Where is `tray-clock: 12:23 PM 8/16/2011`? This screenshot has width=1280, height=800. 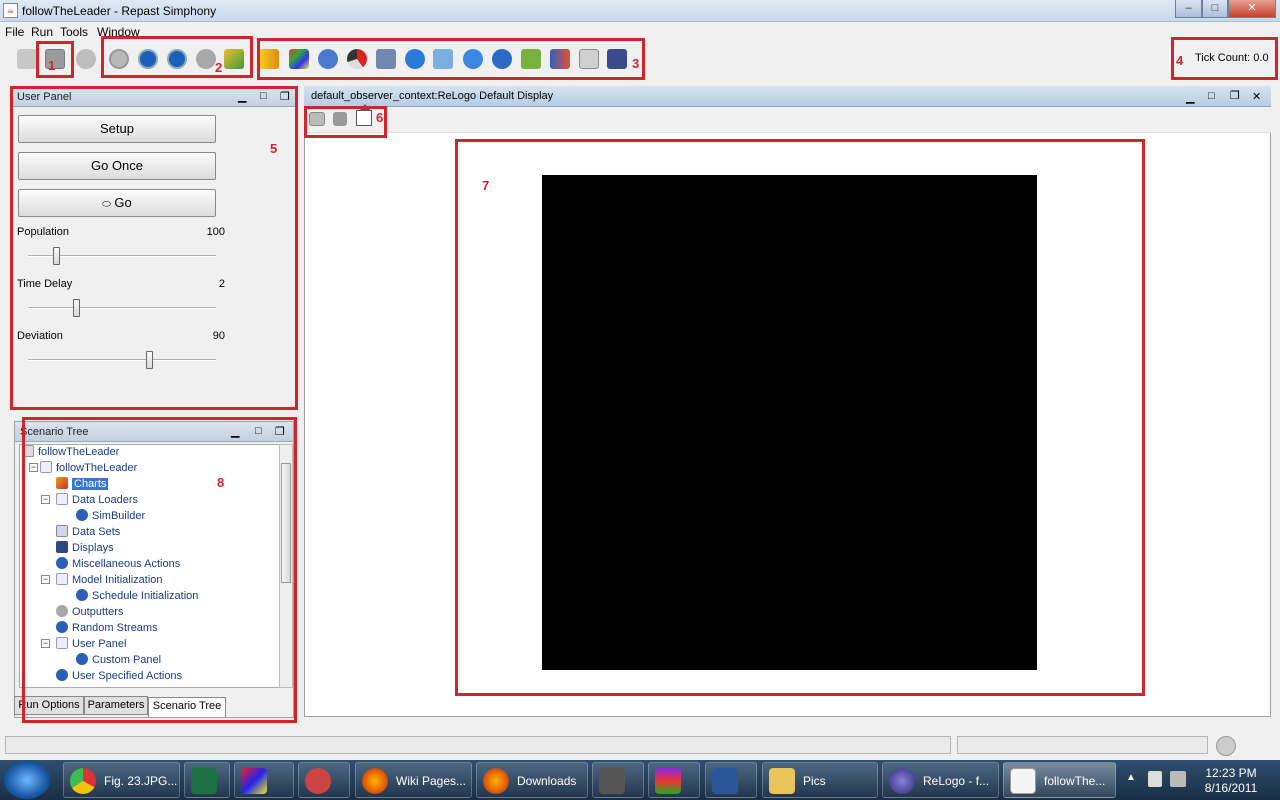
tray-clock: 12:23 PM 8/16/2011 is located at coordinates (1231, 781).